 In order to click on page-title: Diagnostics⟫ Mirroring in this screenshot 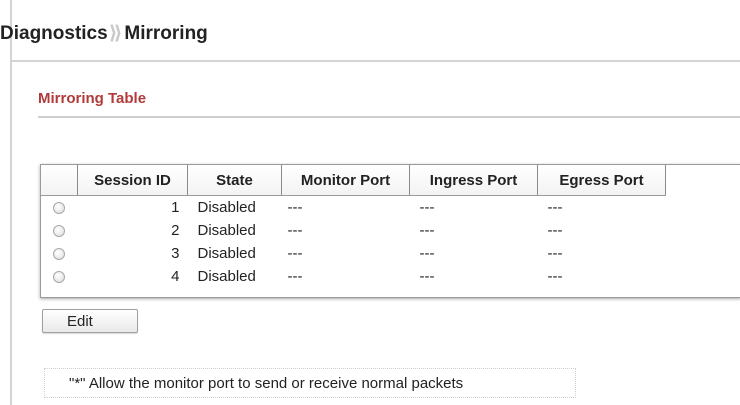, I will do `click(104, 35)`.